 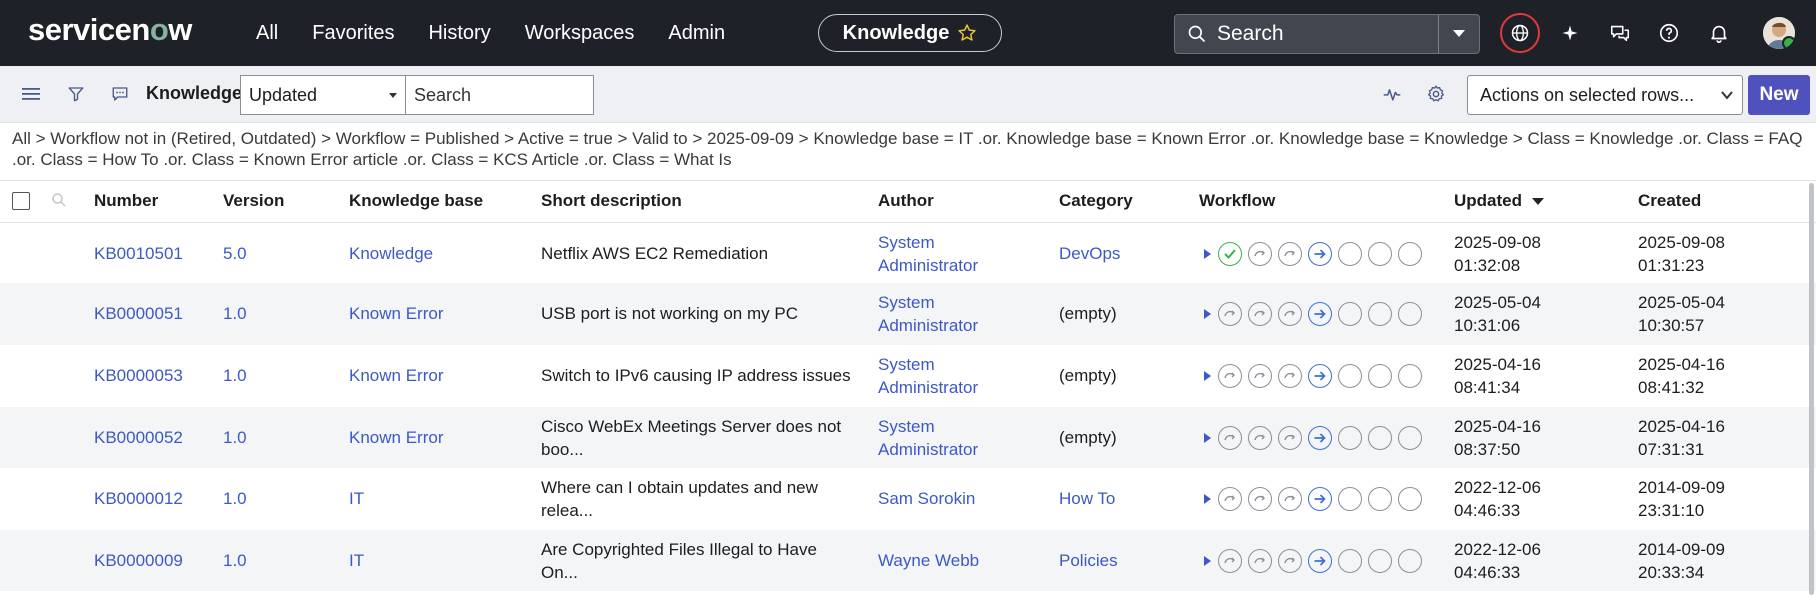 I want to click on language-globe-button, so click(x=1520, y=33).